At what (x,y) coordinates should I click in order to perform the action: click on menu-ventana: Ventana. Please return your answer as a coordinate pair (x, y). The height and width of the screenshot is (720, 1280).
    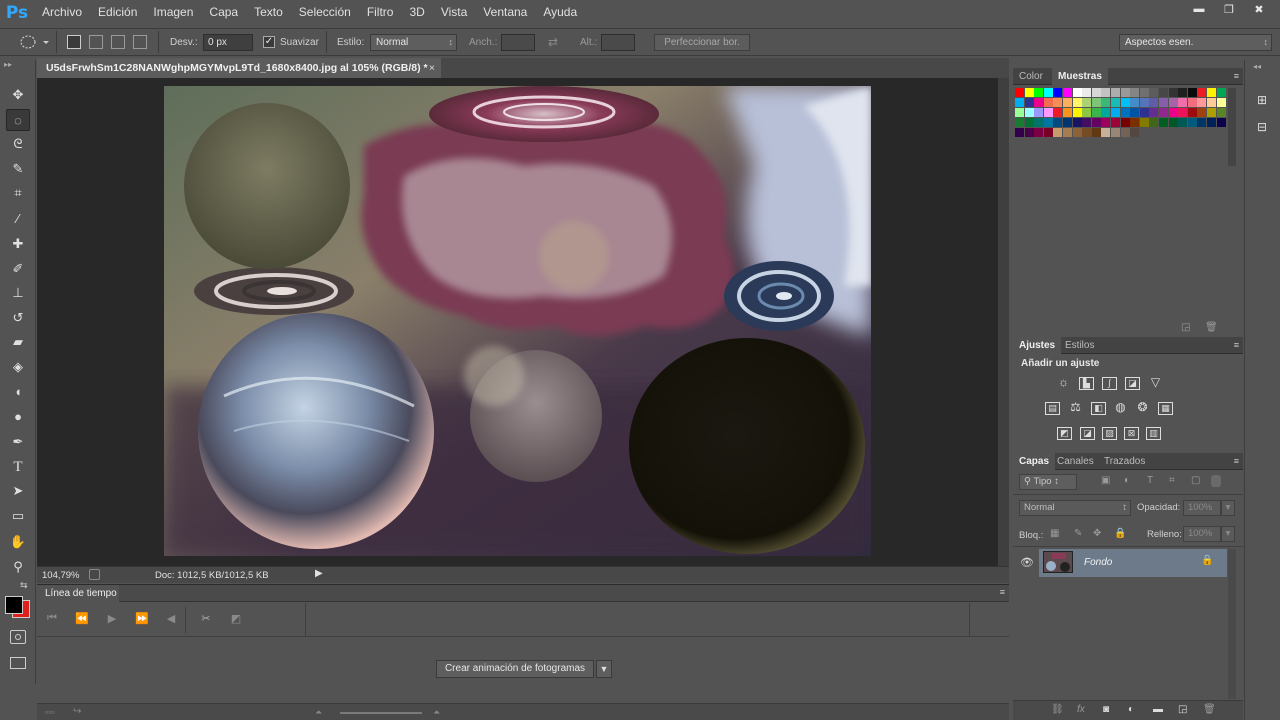
    Looking at the image, I should click on (505, 12).